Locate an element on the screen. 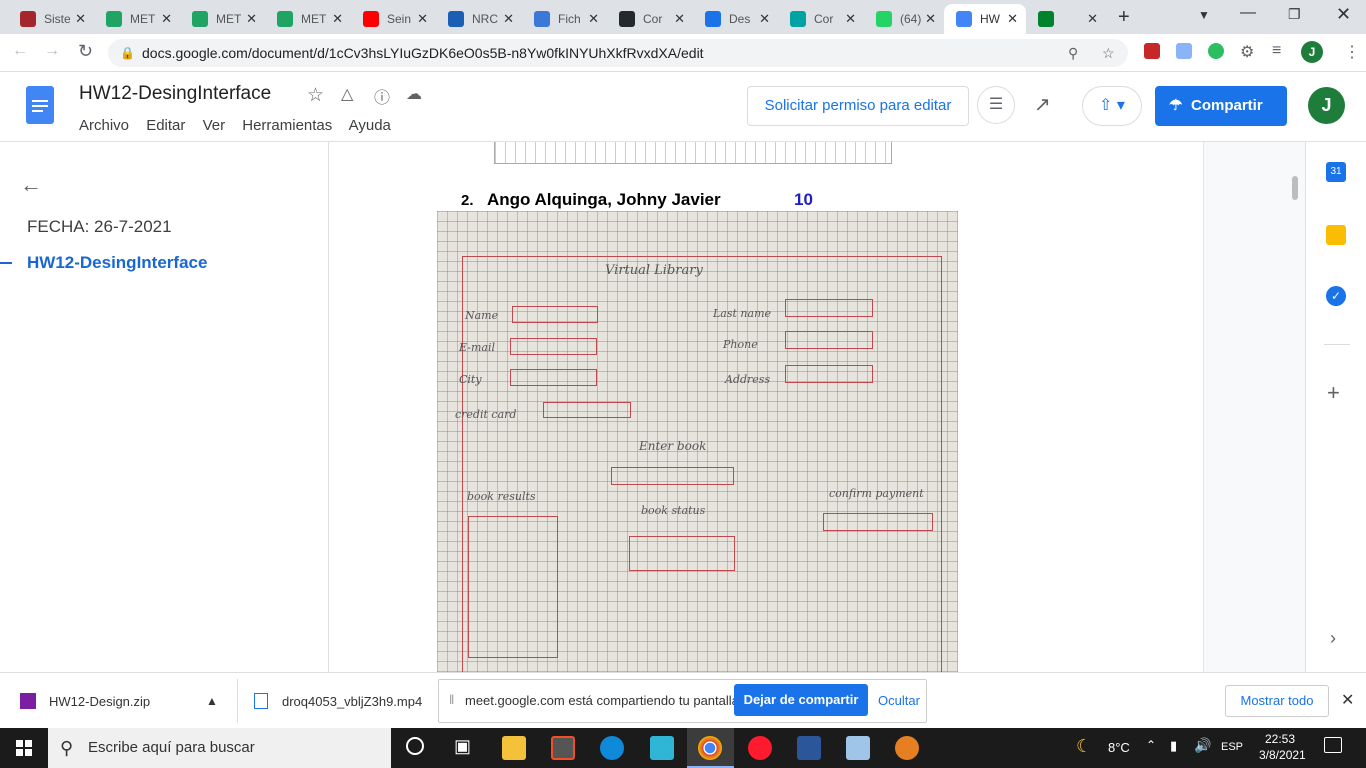 The width and height of the screenshot is (1366, 768). opera-icon is located at coordinates (760, 748).